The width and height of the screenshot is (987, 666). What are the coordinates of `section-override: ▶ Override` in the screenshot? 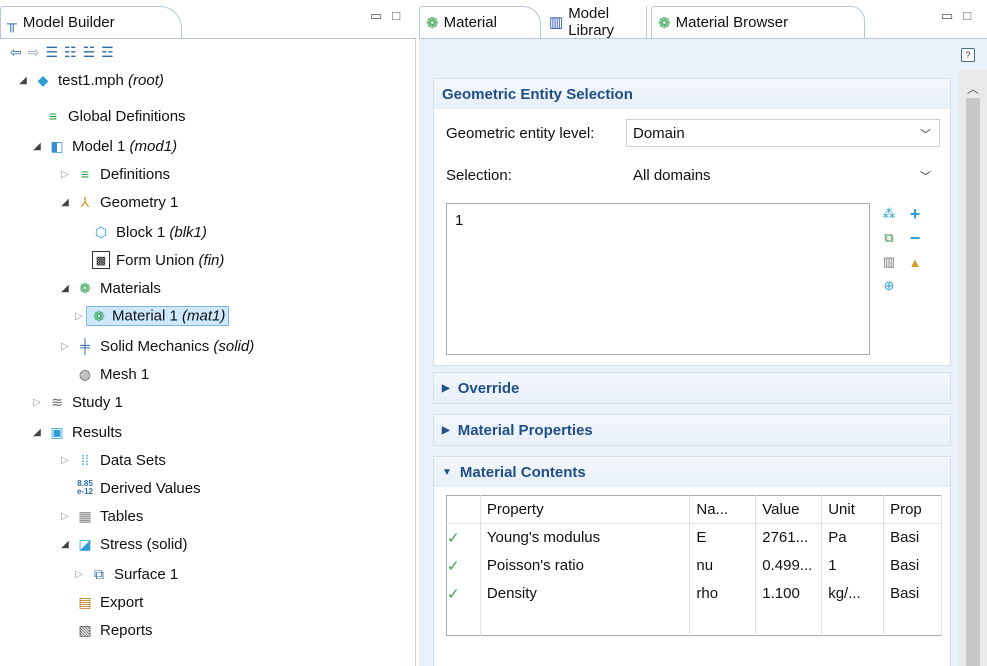 It's located at (692, 388).